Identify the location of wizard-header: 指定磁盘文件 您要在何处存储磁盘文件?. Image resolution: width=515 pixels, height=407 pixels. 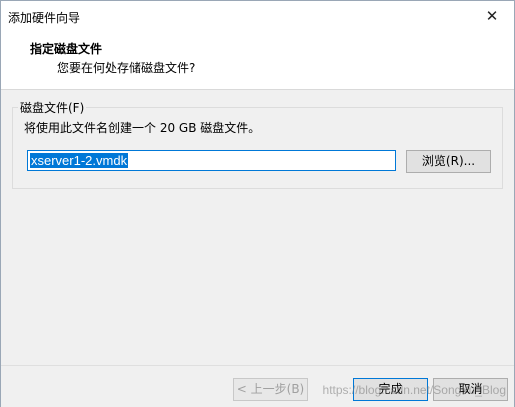
(257, 60).